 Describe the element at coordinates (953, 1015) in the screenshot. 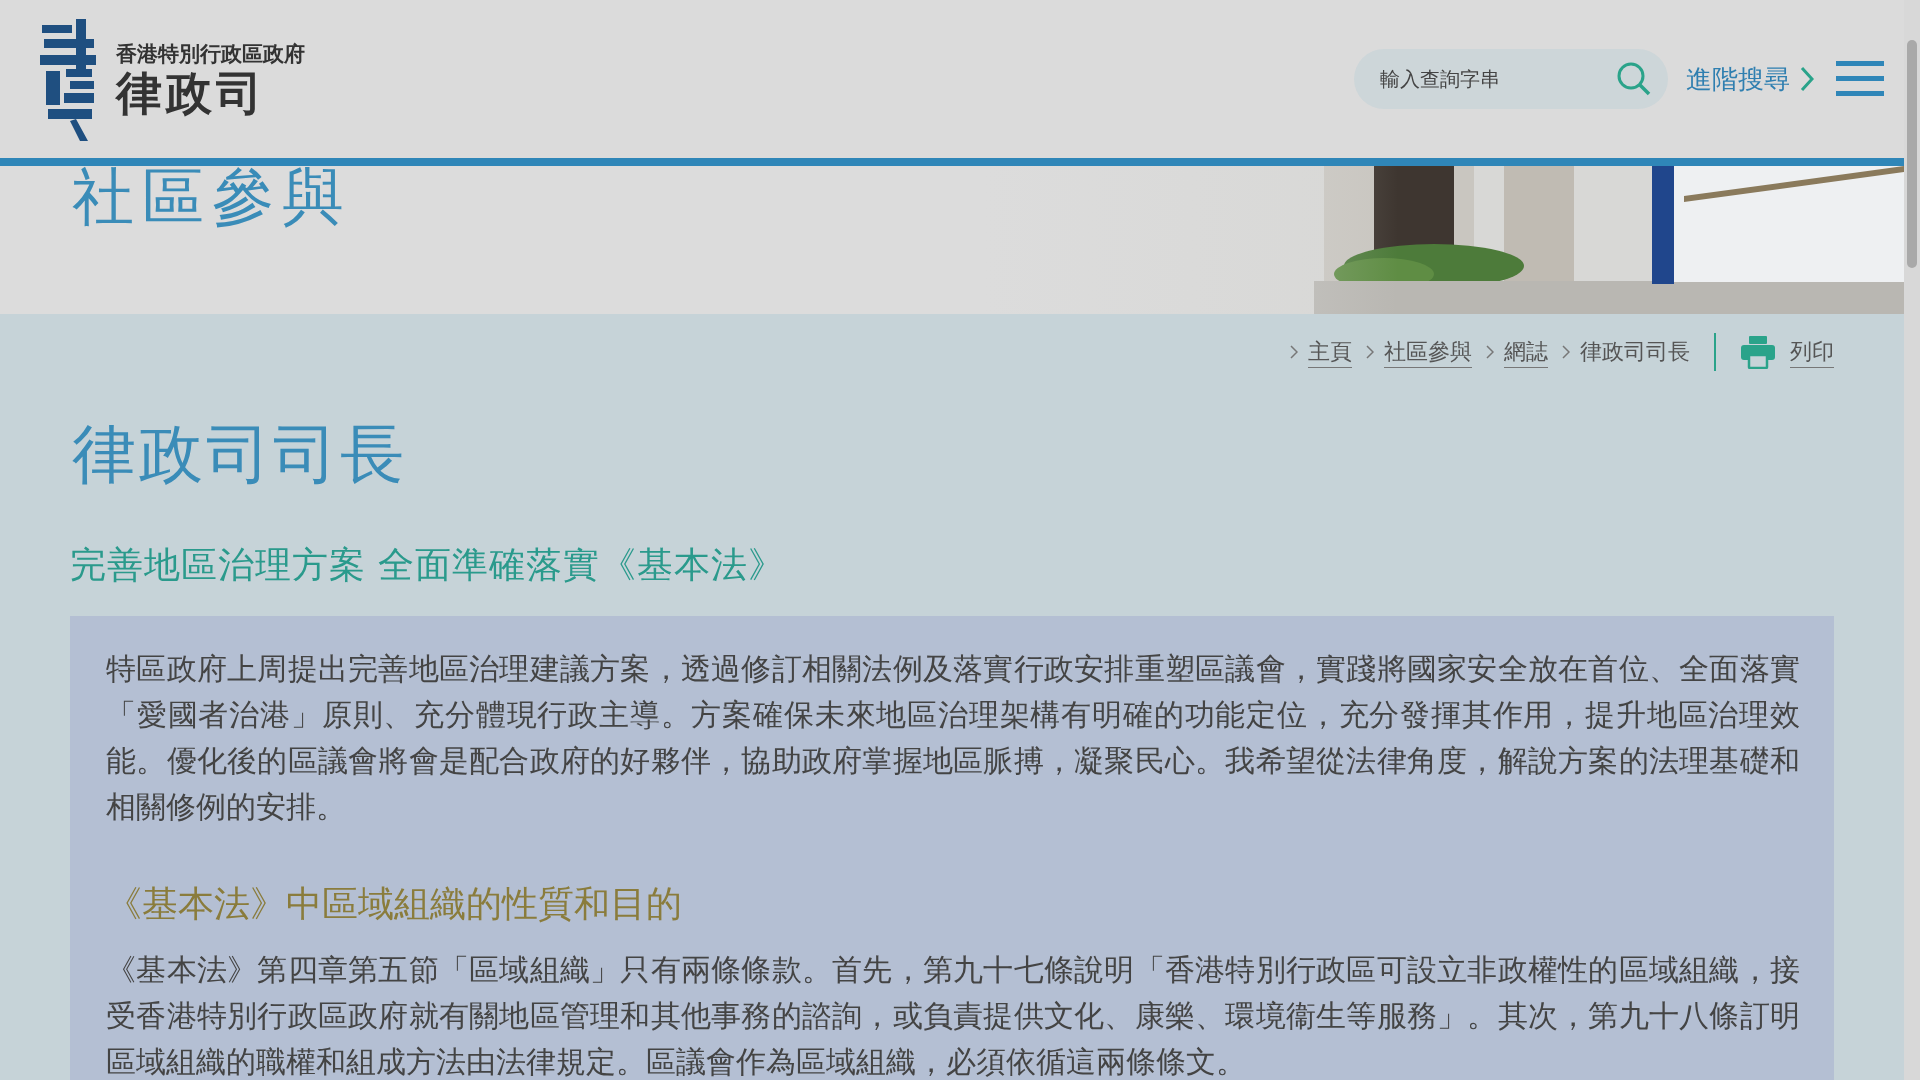

I see `article-paragraph: 《基本法》第四章第五節「區域組織」只有兩條條款。首先，第九十七條說明「香港特別行政區可設立非政權性的區域組織，接受香港特別行政區政府就有關地區管理和其他事務的諮詢，或負責提供文化、康樂、環境衞生等服務」。其次，第九十八條訂明區域組織的職權和組成方法由法律規定。區議會作為區域組織，必須依循這兩條條文。` at that location.